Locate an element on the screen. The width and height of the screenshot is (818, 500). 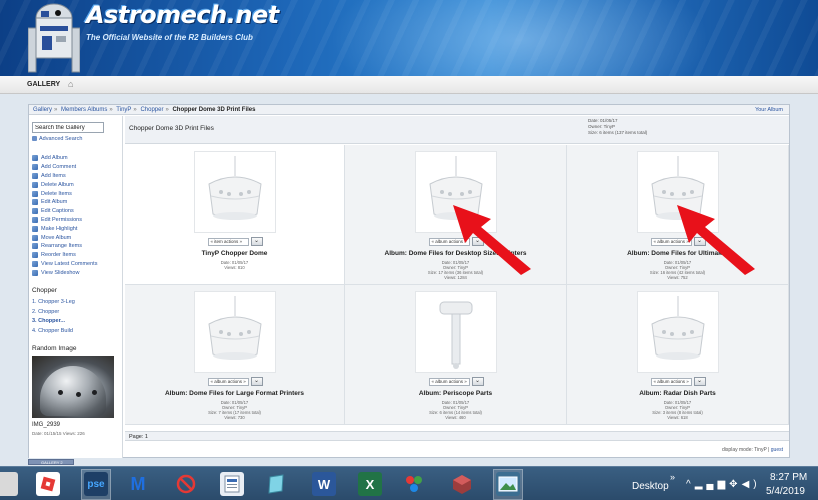
chevron-right-icon: » is located at coordinates (672, 477).